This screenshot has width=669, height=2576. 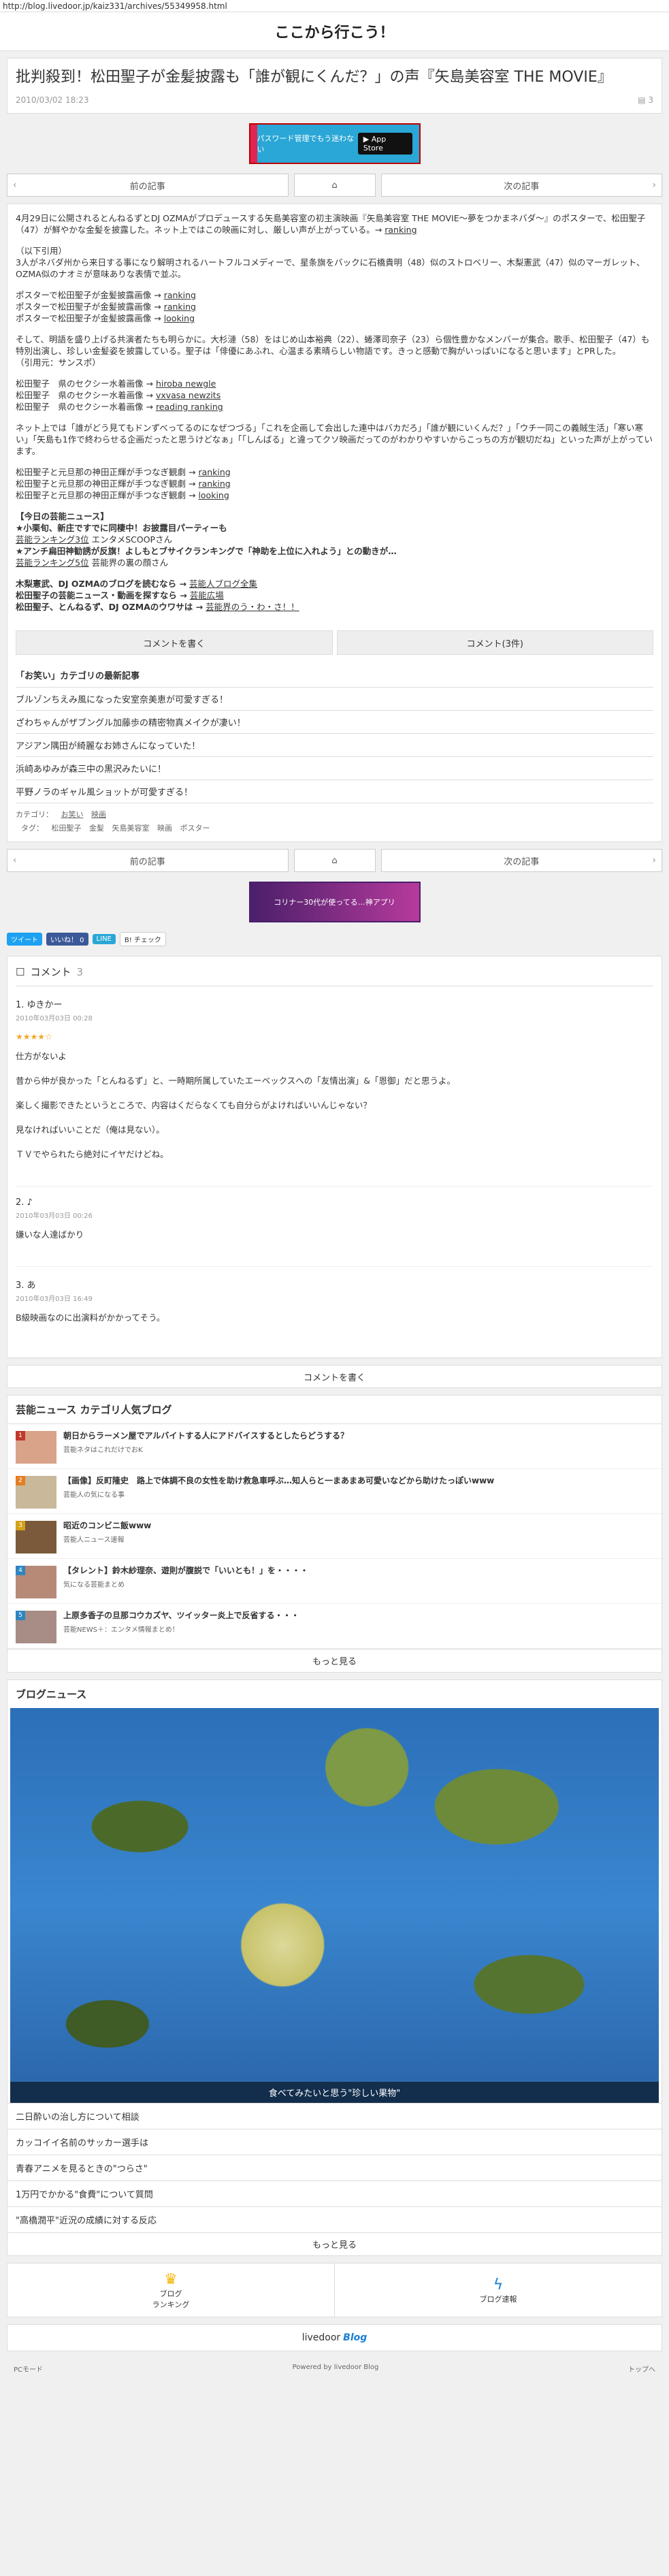 What do you see at coordinates (252, 607) in the screenshot?
I see `article-link: 芸能界のう・わ・さ！！` at bounding box center [252, 607].